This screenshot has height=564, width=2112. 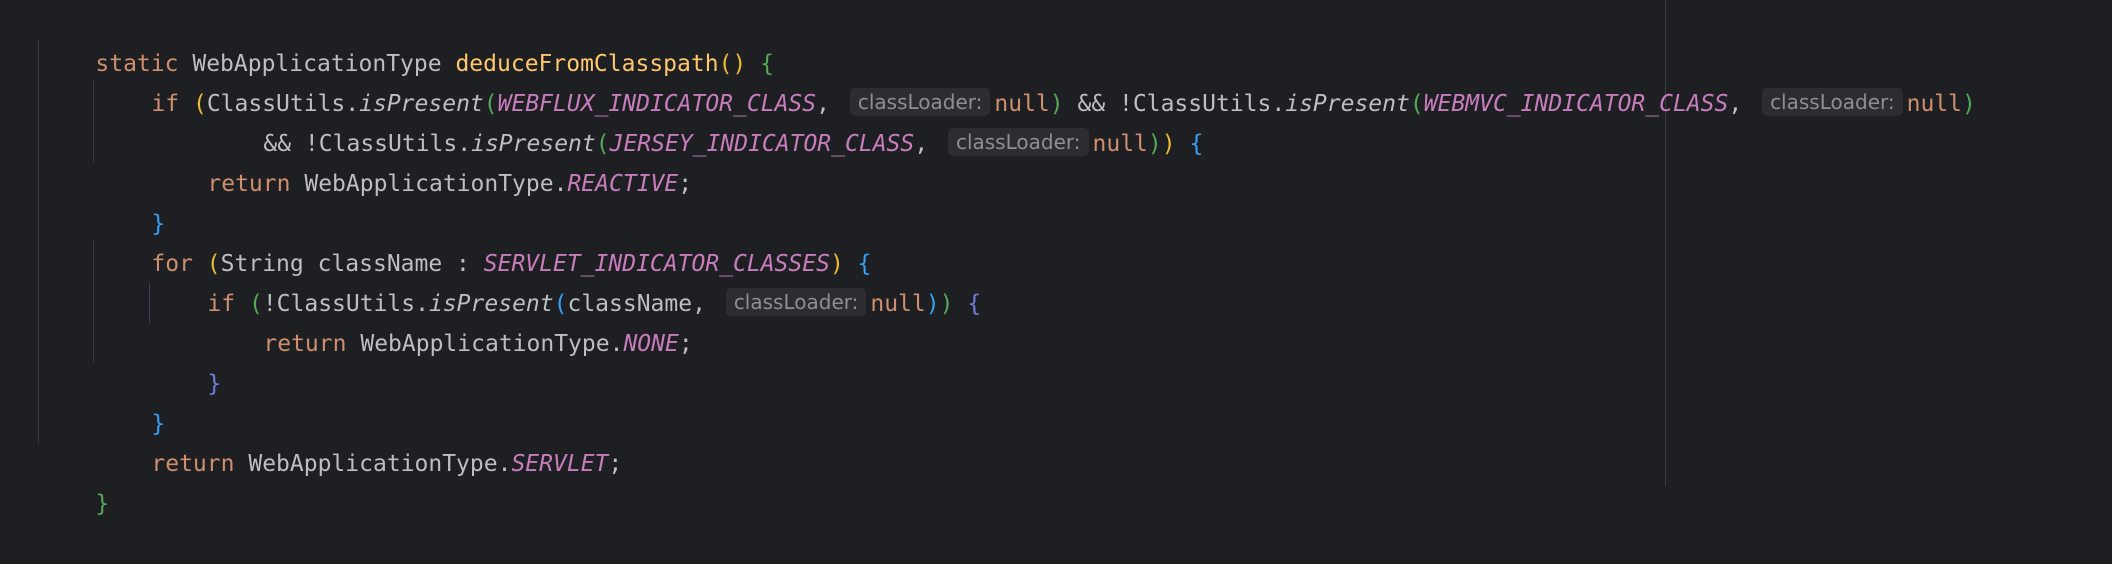 What do you see at coordinates (422, 160) in the screenshot?
I see `code-line-4: return WebApplicationType.REACTIVE;` at bounding box center [422, 160].